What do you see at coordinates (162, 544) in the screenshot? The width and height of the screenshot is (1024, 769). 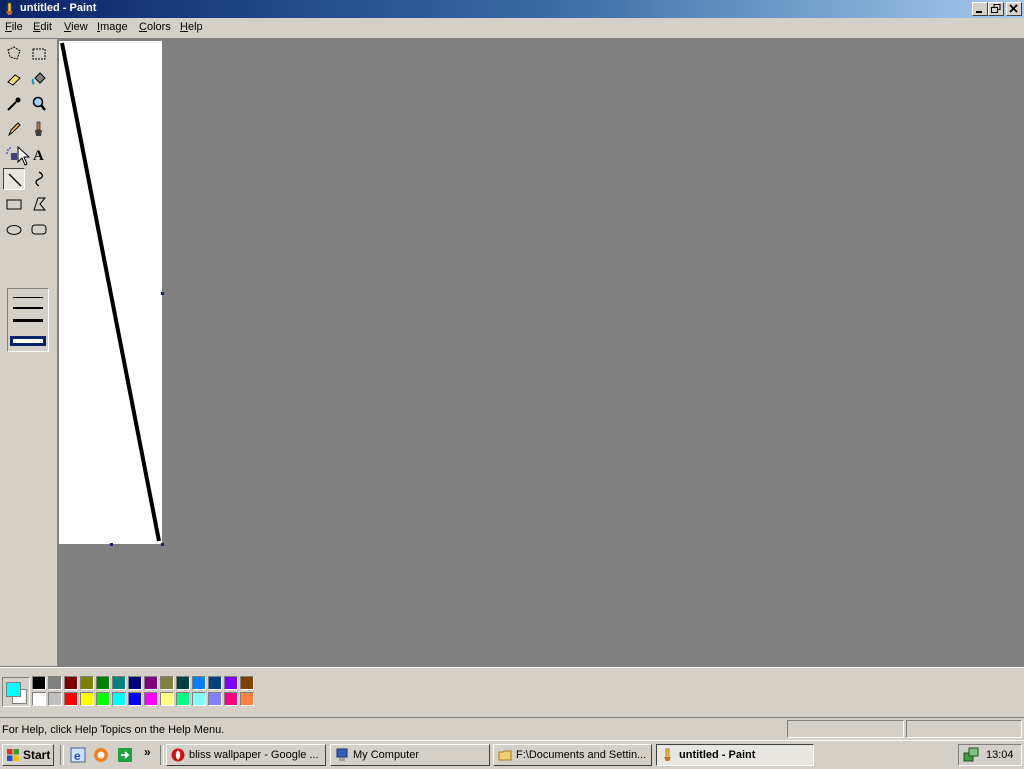 I see `resize-handle-corner` at bounding box center [162, 544].